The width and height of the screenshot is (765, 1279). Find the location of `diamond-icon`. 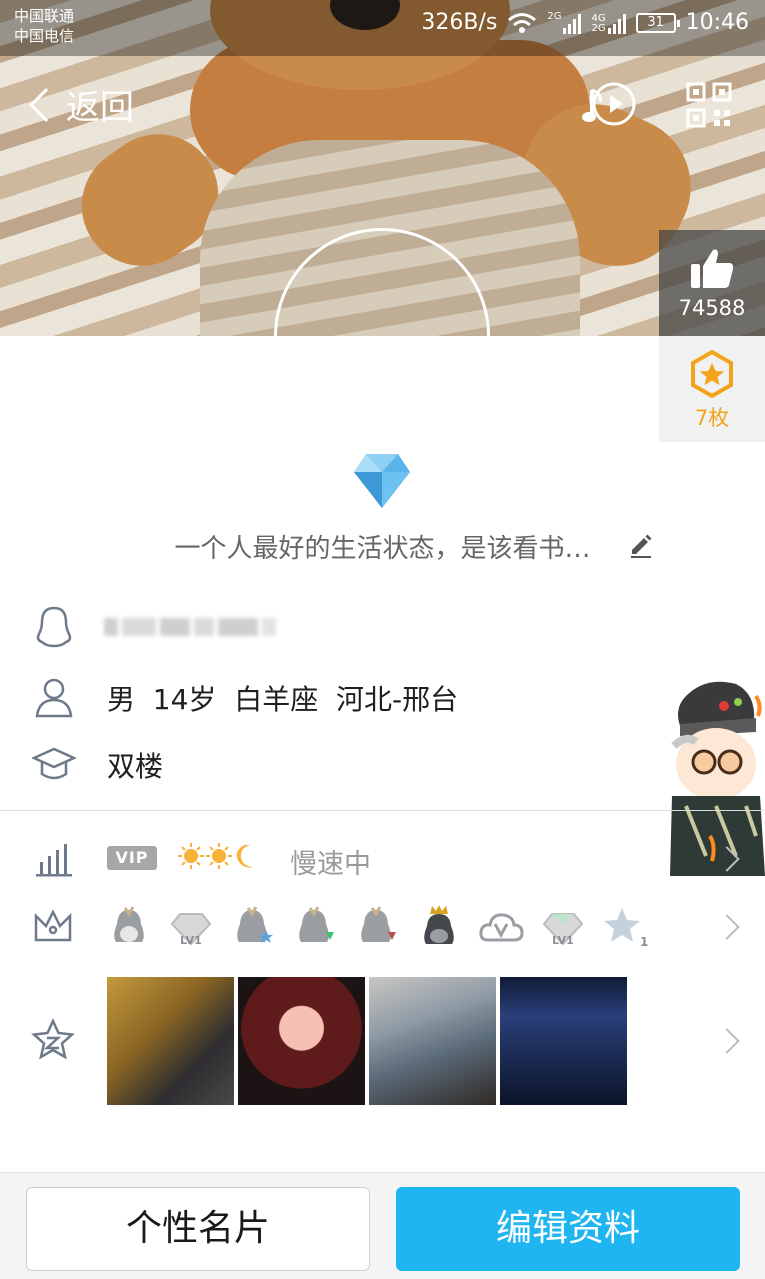

diamond-icon is located at coordinates (382, 481).